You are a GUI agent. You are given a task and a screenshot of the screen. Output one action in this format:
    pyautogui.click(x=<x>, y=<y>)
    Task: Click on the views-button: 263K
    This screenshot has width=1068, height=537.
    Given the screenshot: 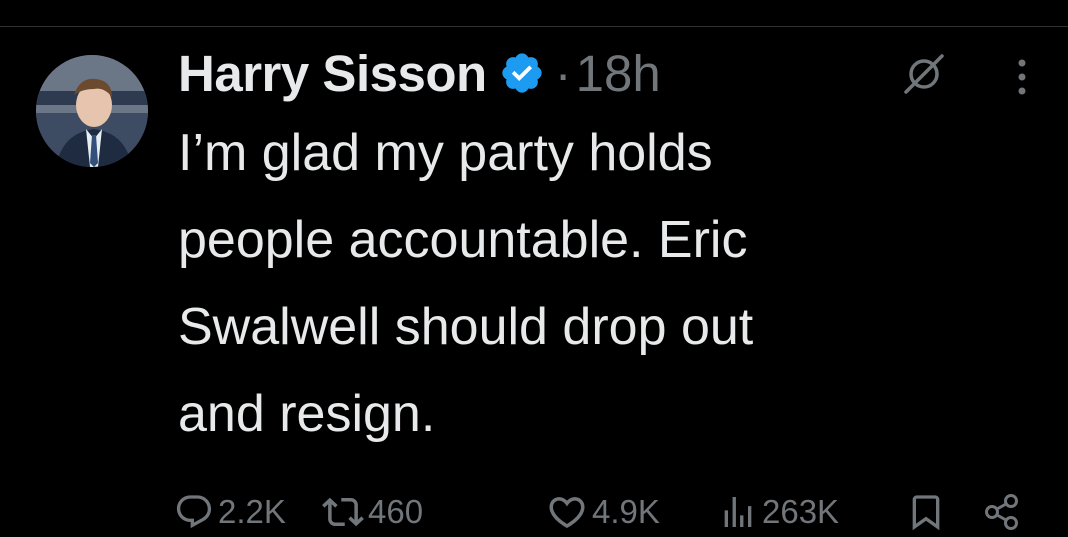 What is the action you would take?
    pyautogui.click(x=778, y=512)
    